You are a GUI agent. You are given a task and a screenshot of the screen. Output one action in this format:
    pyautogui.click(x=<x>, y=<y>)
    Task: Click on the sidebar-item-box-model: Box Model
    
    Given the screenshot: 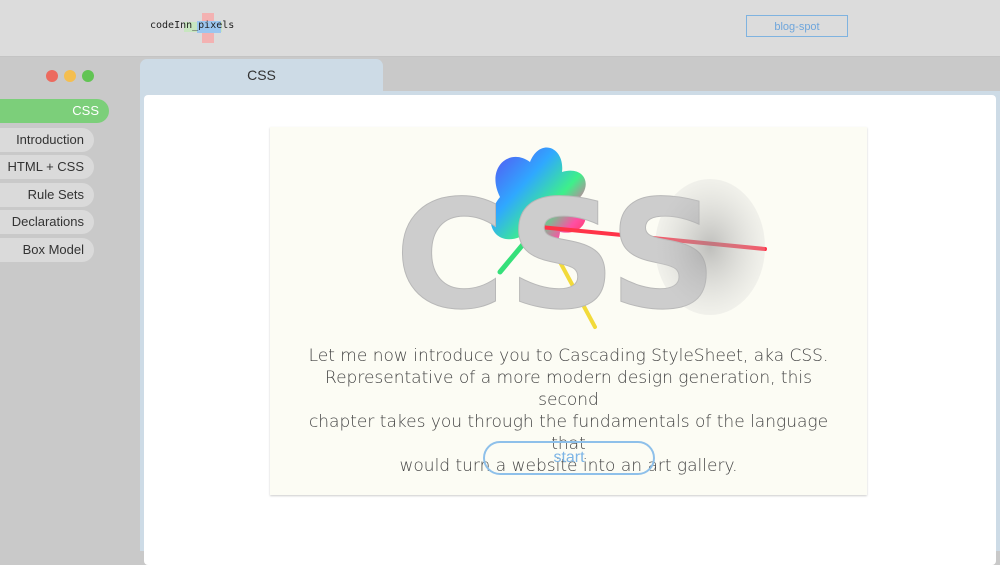 What is the action you would take?
    pyautogui.click(x=47, y=250)
    